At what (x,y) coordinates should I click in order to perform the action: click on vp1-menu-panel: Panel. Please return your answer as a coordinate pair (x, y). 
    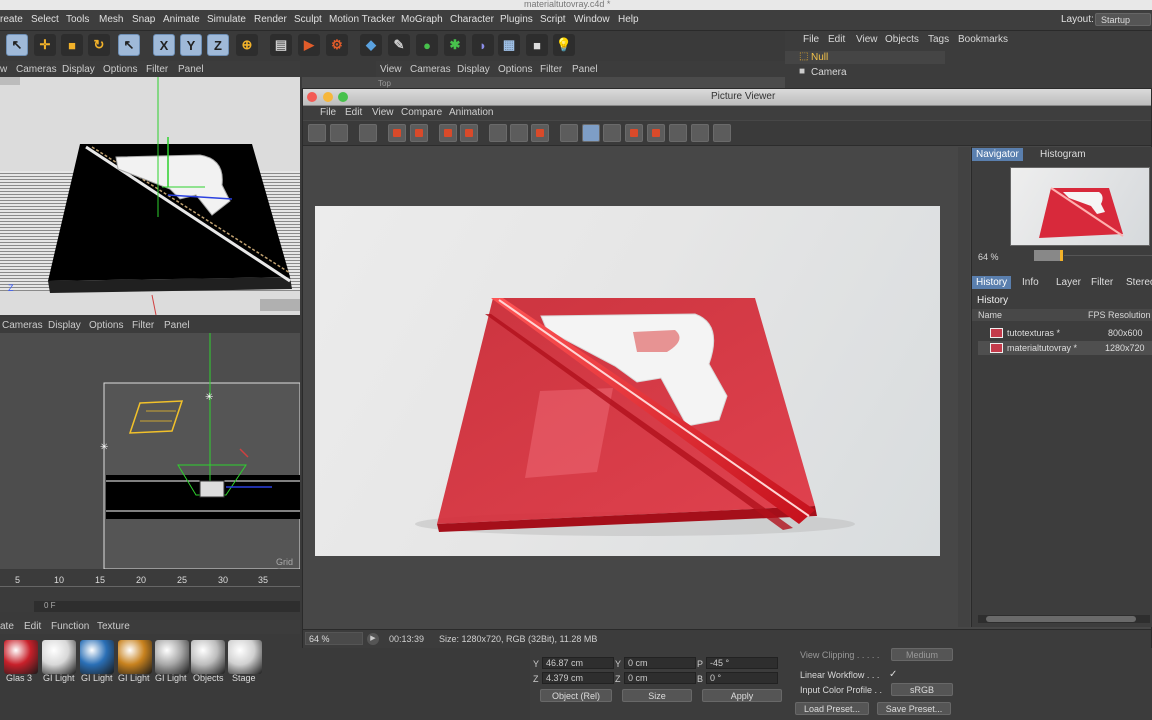
    Looking at the image, I should click on (191, 69).